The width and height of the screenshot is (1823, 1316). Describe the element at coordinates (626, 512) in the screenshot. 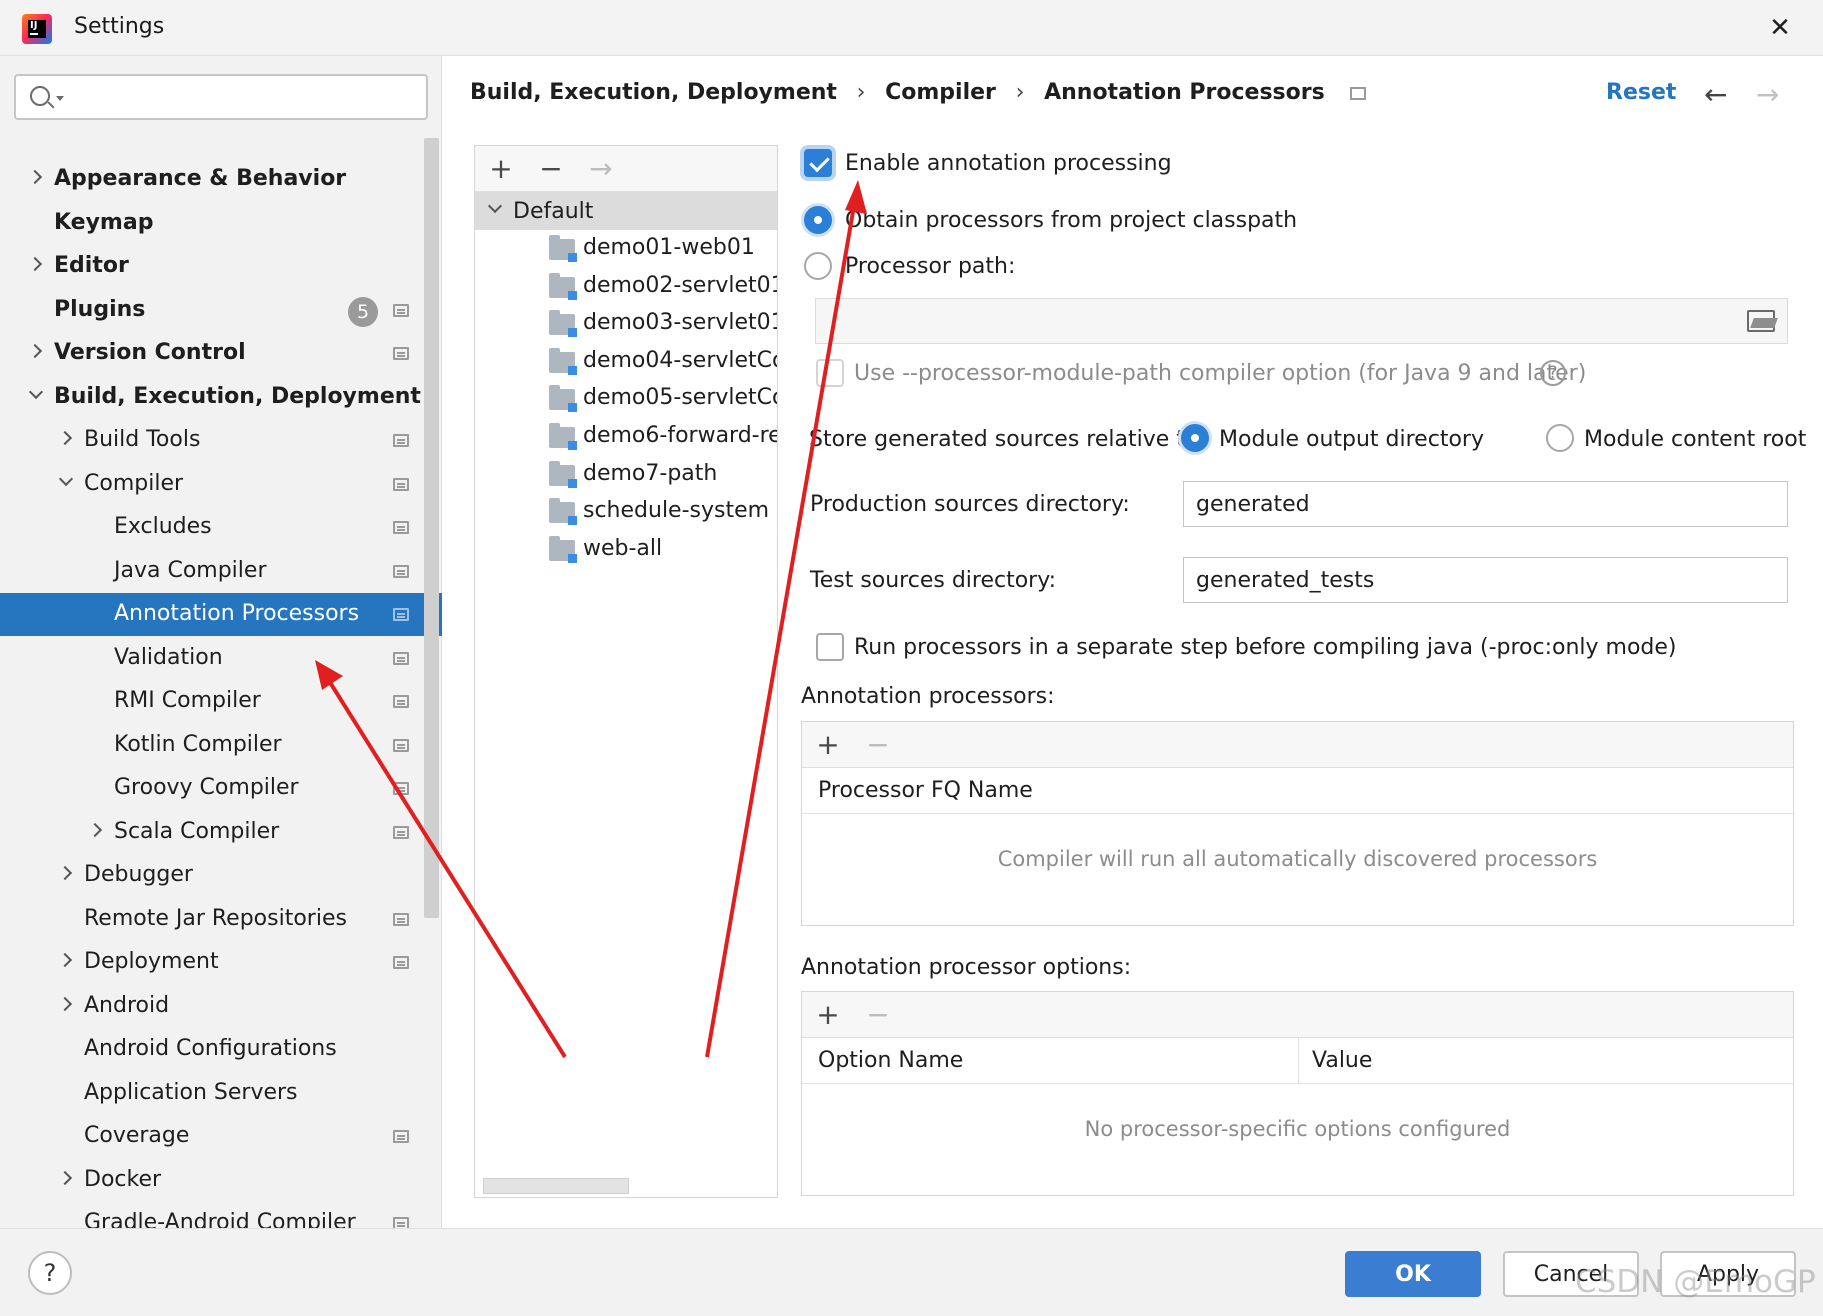

I see `module-item: schedule-system` at that location.